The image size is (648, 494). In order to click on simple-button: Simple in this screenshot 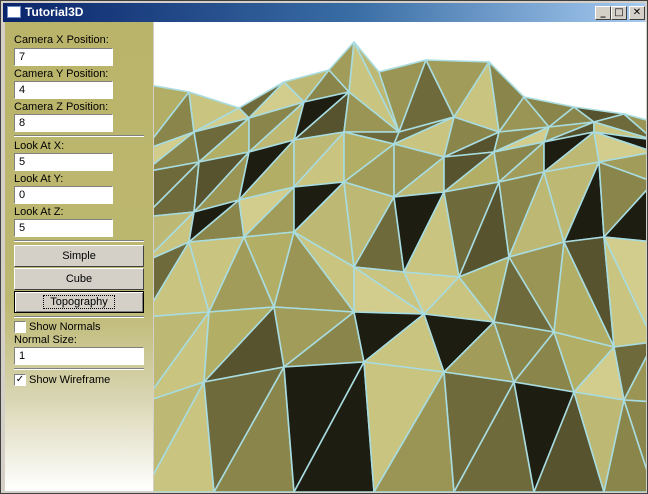, I will do `click(79, 256)`.